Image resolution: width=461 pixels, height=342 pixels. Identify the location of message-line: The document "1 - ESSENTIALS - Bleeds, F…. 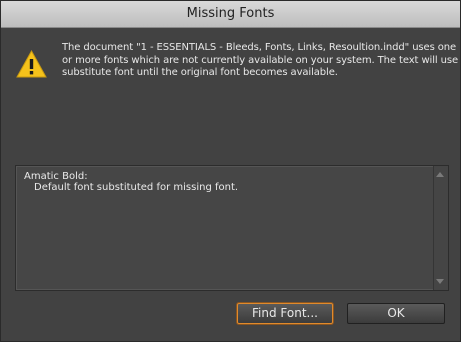
(259, 47).